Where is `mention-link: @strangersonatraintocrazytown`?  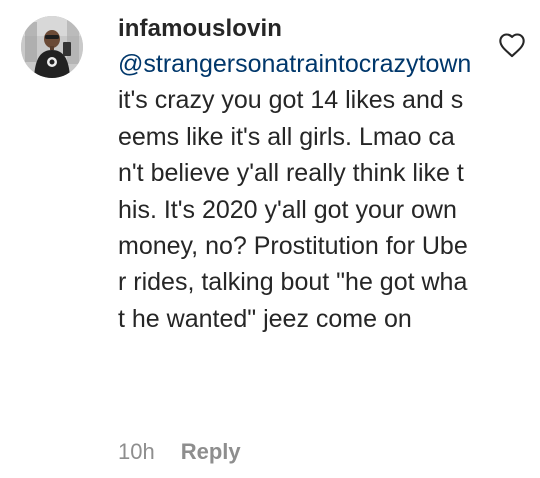
mention-link: @strangersonatraintocrazytown is located at coordinates (294, 64).